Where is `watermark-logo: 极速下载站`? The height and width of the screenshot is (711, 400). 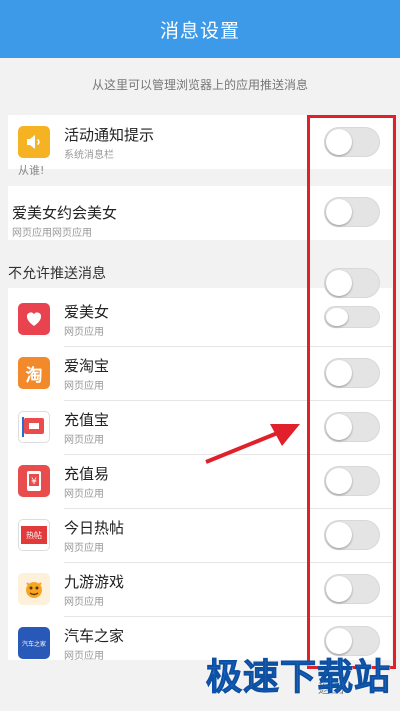
watermark-logo: 极速下载站 is located at coordinates (298, 678).